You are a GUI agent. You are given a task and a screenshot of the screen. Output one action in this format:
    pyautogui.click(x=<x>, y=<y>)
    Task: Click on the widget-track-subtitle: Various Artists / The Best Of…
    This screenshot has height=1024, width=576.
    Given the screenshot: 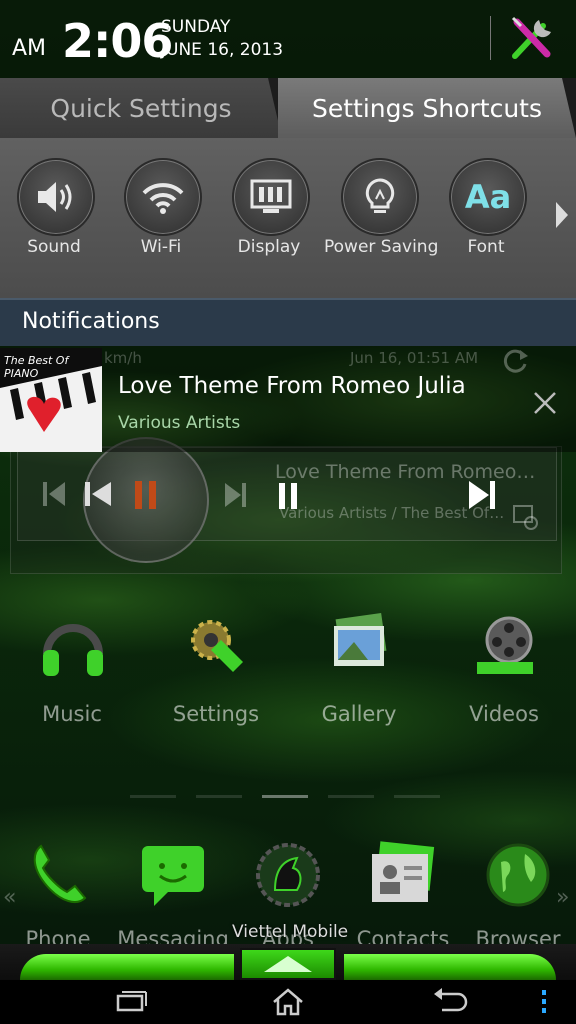 What is the action you would take?
    pyautogui.click(x=392, y=513)
    